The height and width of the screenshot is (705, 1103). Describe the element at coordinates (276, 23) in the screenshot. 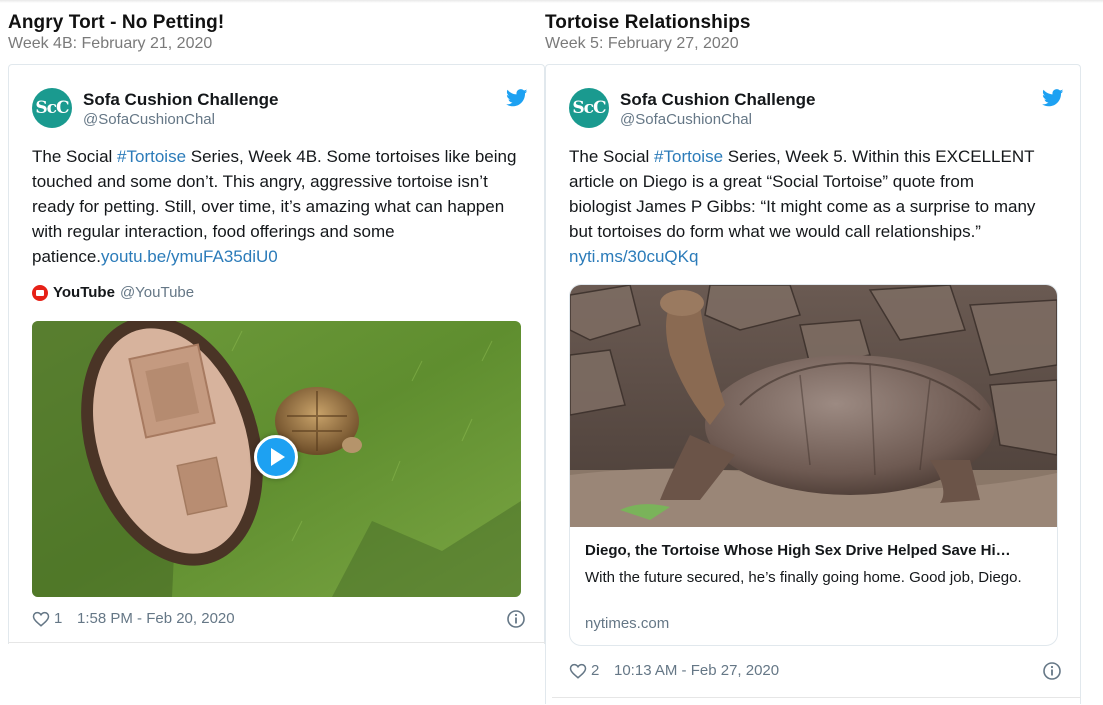

I see `post-title: Angry Tort - No Petting!` at that location.